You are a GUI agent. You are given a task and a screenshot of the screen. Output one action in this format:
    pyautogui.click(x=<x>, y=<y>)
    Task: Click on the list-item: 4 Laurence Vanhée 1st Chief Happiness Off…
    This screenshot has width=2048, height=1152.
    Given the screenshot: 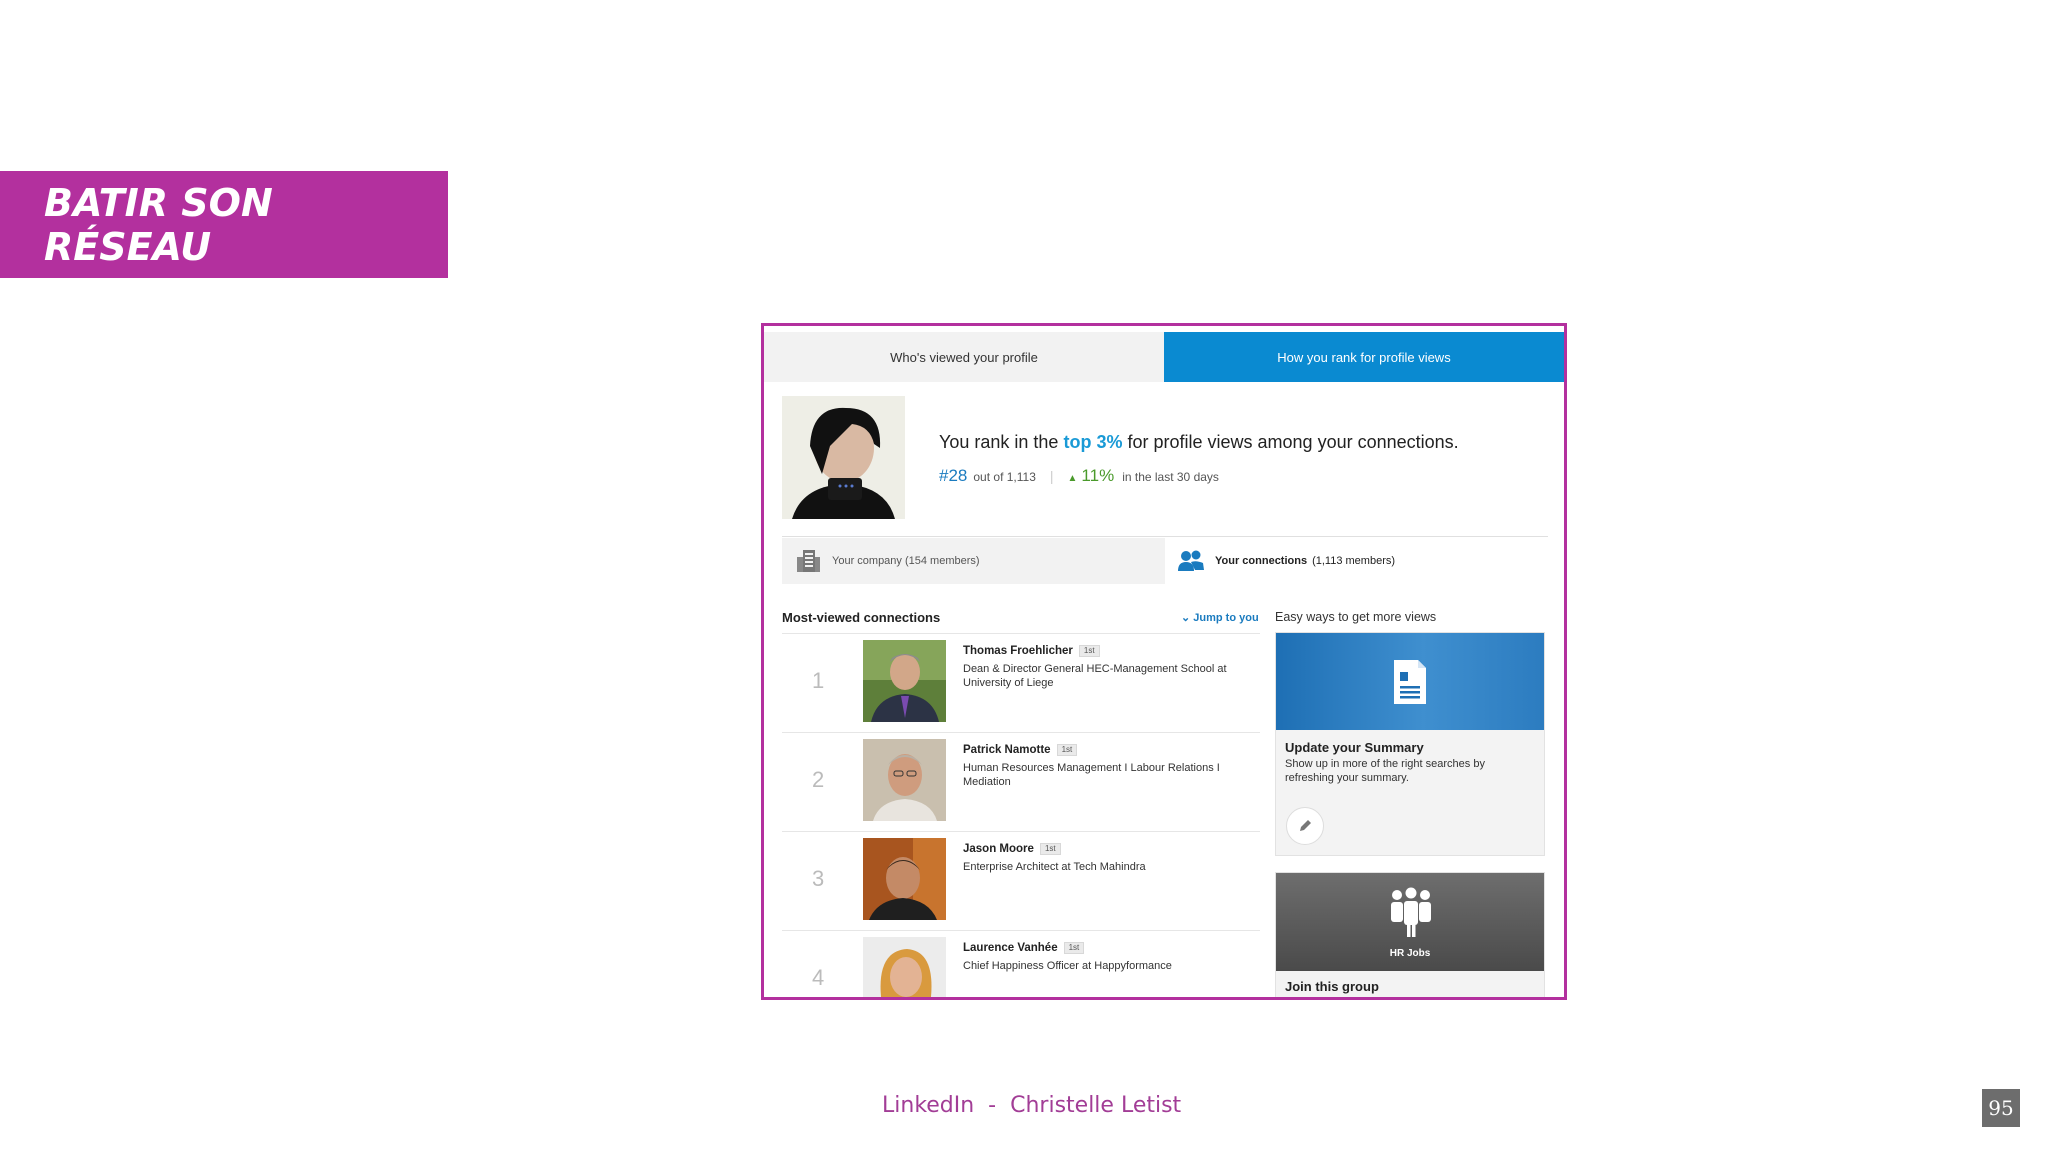 What is the action you would take?
    pyautogui.click(x=1021, y=963)
    